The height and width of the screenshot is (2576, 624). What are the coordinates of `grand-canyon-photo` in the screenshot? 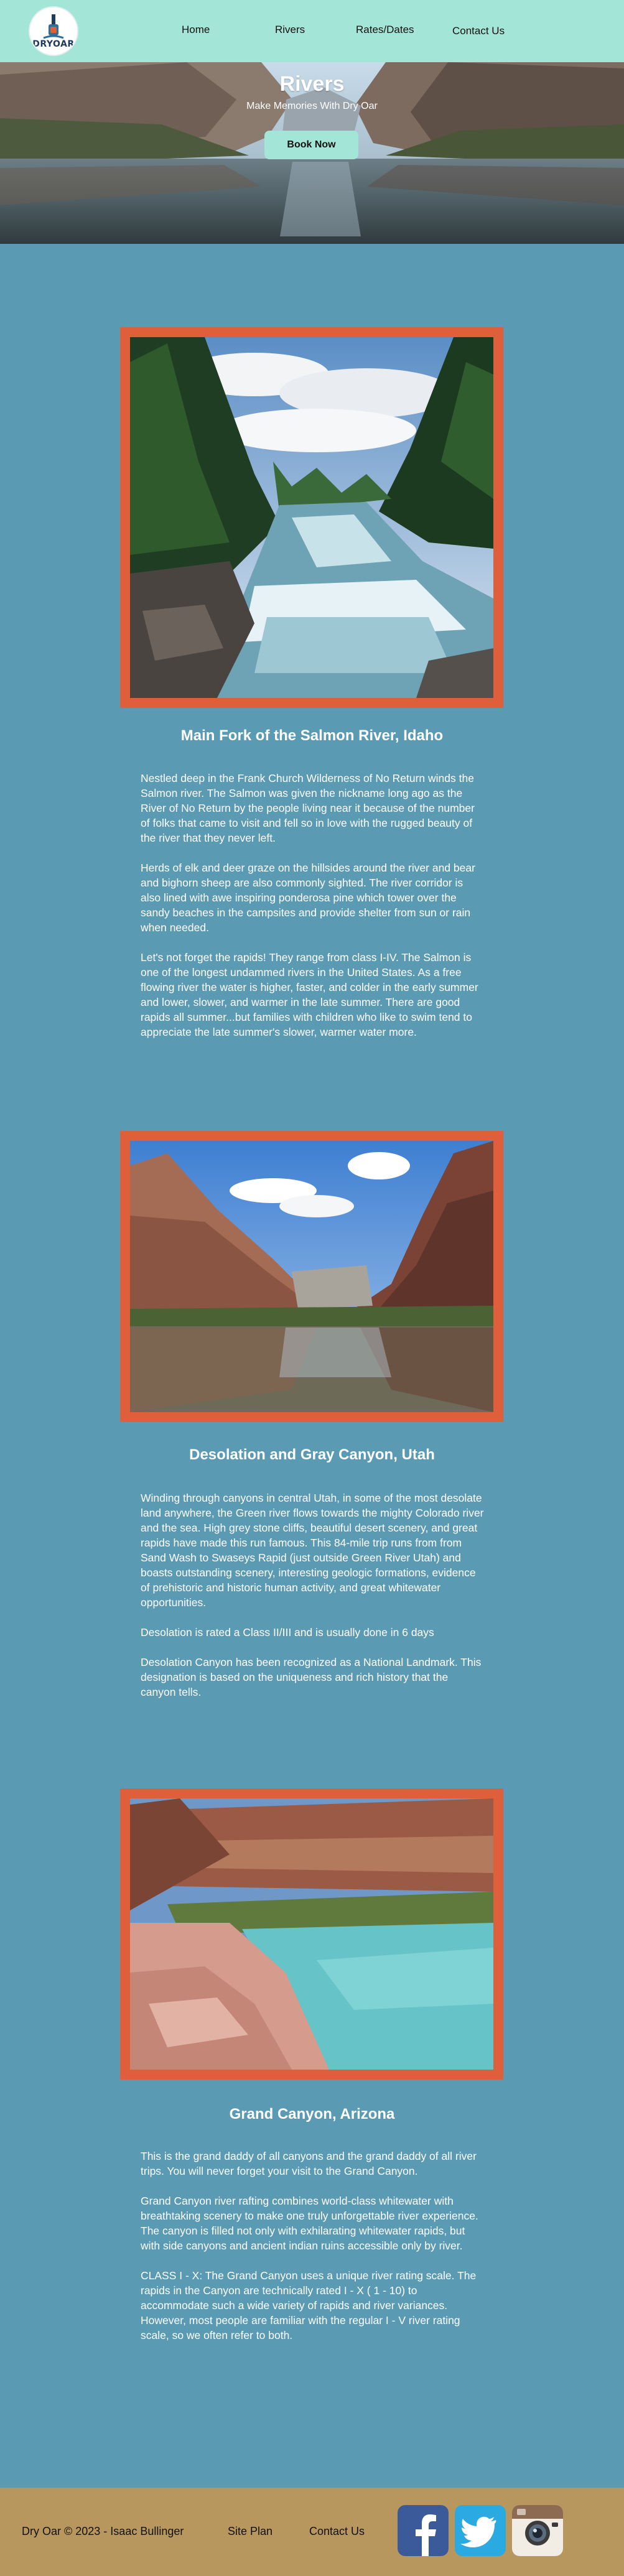 It's located at (312, 1934).